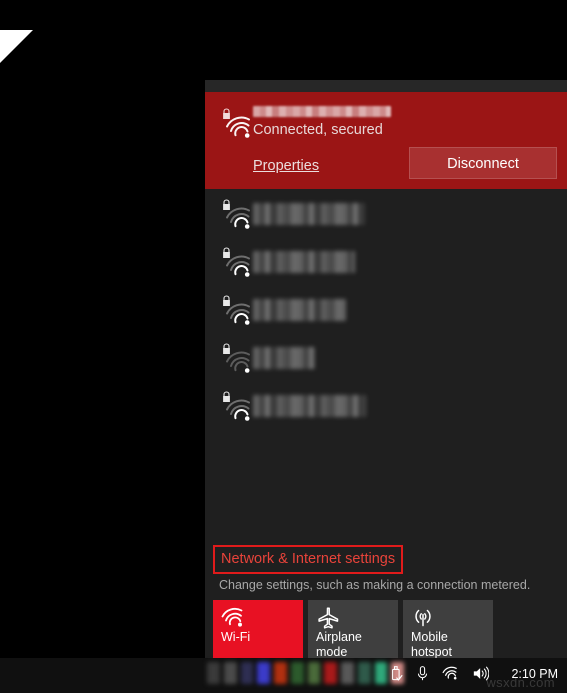 The image size is (567, 693). I want to click on network-internet-settings-link: Network & Internet settings, so click(308, 559).